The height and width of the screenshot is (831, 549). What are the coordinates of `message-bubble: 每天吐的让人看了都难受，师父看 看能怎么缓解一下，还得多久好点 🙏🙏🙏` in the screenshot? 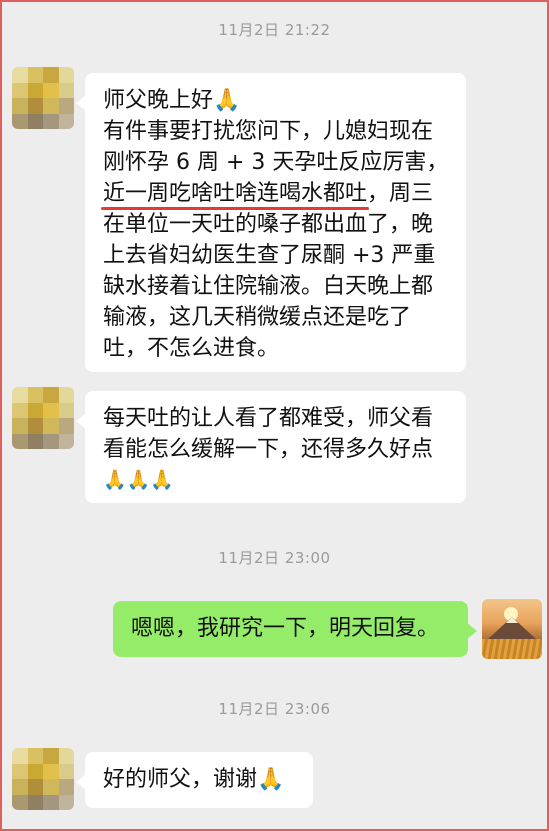 It's located at (271, 447).